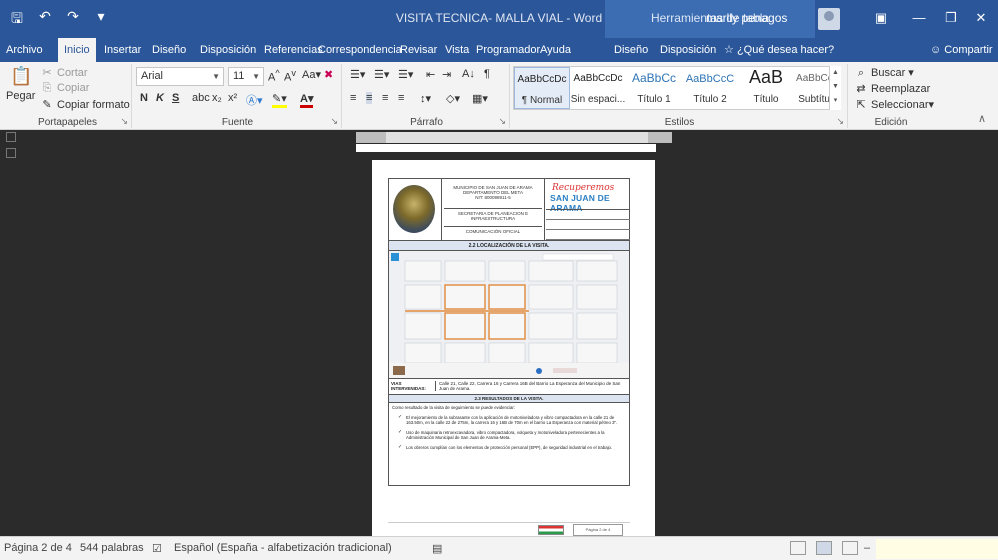 The image size is (998, 560). Describe the element at coordinates (254, 100) in the screenshot. I see `text-effects-icon: Ⓐ▾` at that location.